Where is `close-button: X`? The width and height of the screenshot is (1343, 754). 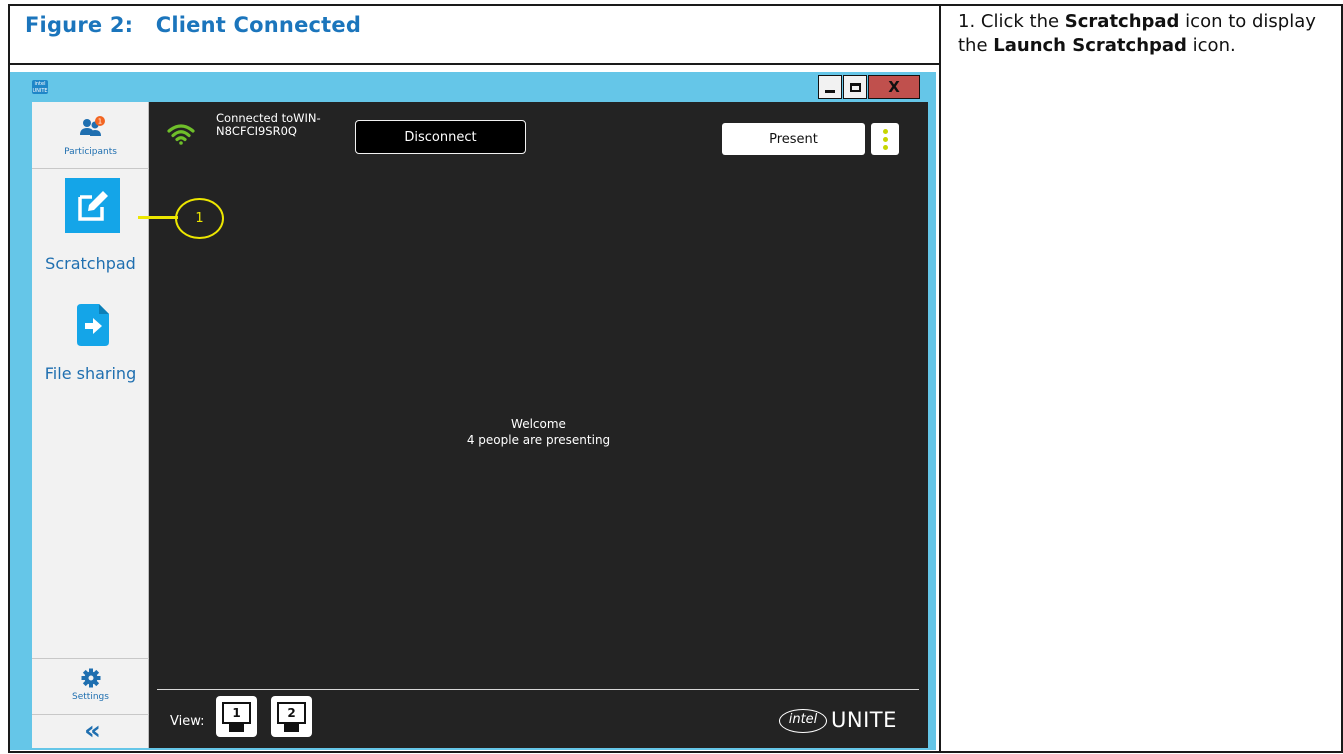 close-button: X is located at coordinates (894, 87).